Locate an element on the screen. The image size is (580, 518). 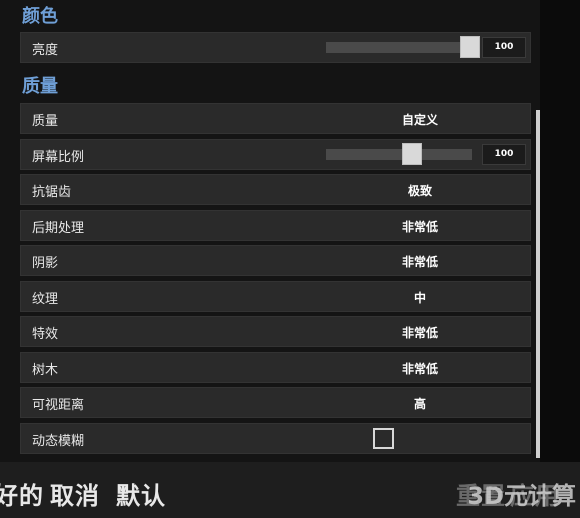
setting-value: 自定义 is located at coordinates (420, 119).